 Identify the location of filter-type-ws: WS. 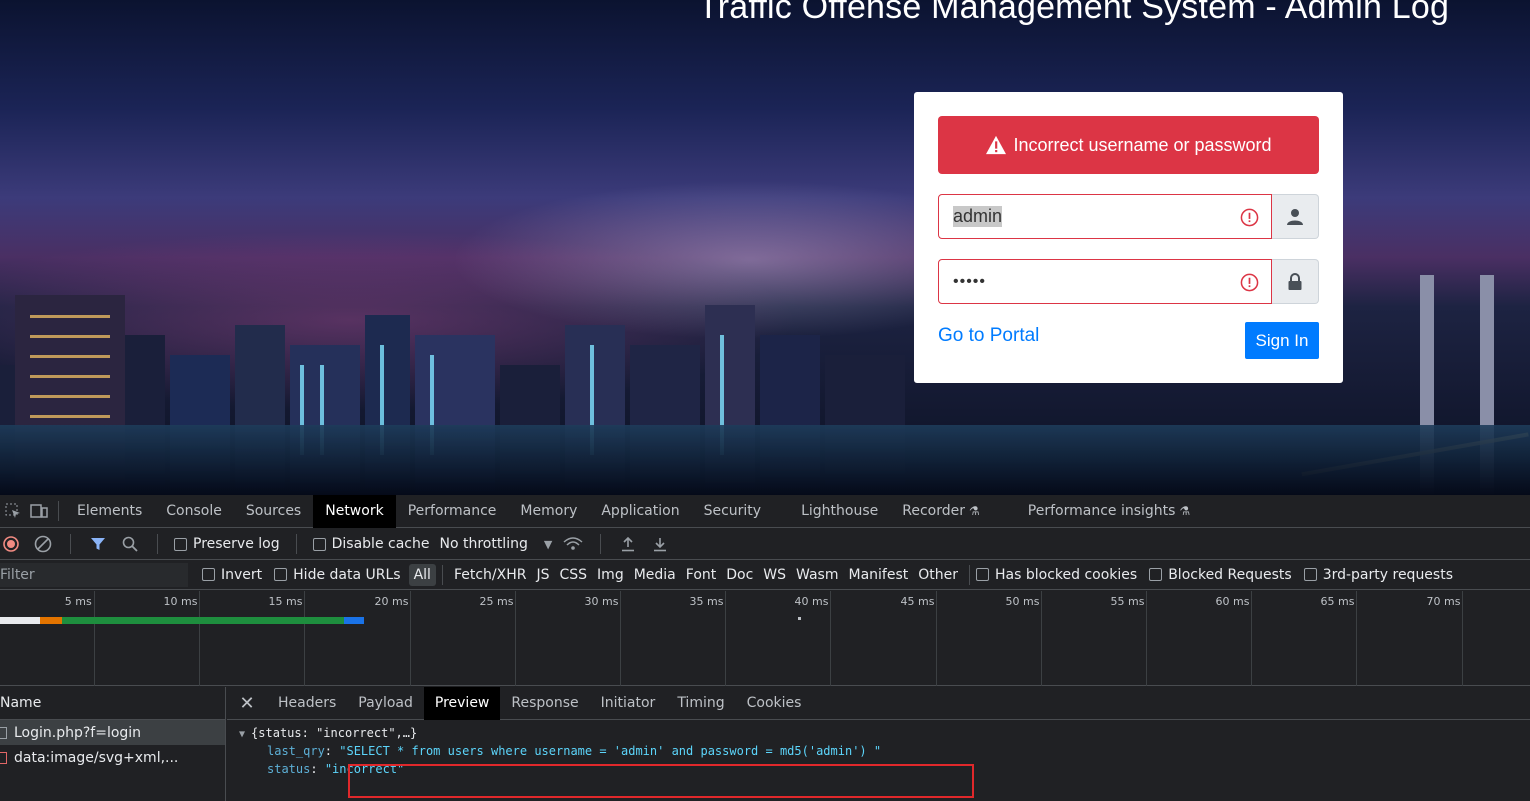
(774, 575).